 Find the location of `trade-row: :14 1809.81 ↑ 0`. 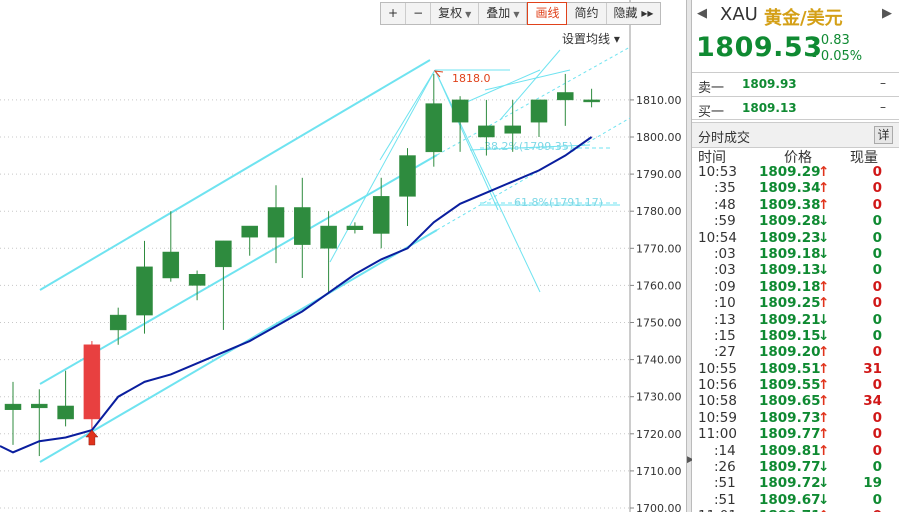

trade-row: :14 1809.81 ↑ 0 is located at coordinates (795, 451).